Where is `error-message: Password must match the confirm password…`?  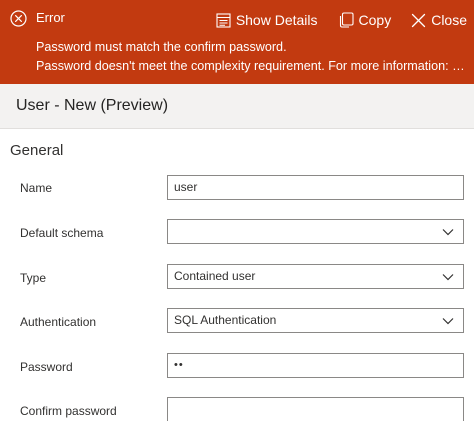 error-message: Password must match the confirm password… is located at coordinates (161, 47).